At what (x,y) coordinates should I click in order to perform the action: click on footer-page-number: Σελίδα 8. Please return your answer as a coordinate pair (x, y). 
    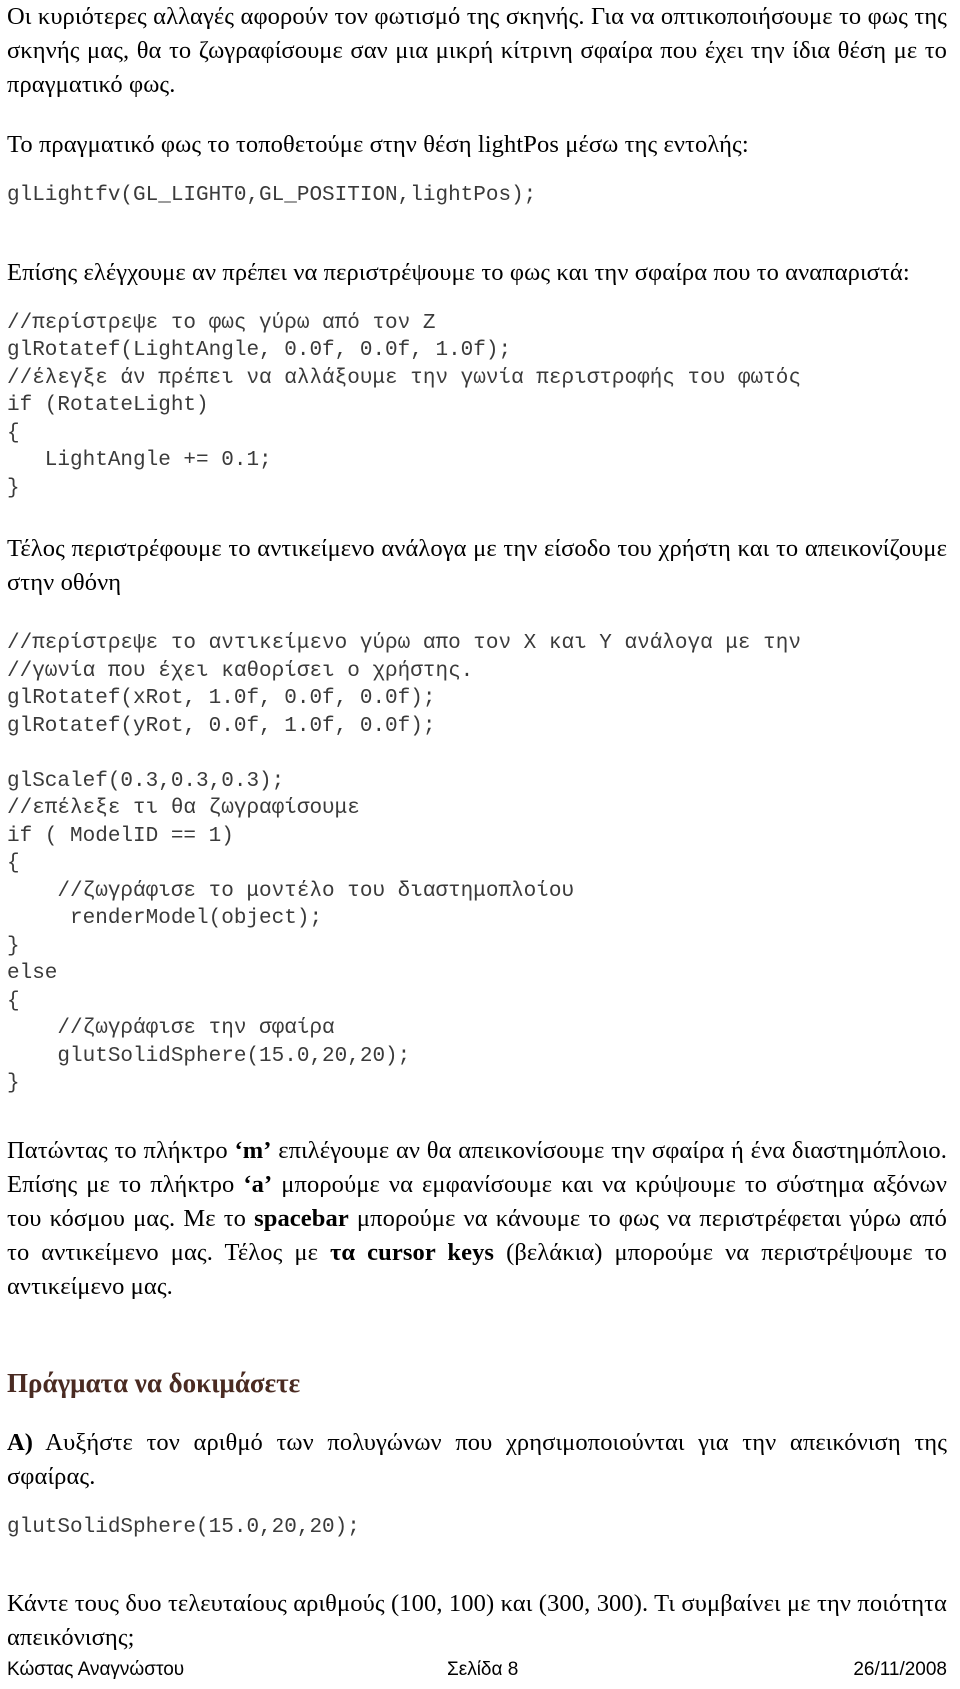
    Looking at the image, I should click on (483, 1669).